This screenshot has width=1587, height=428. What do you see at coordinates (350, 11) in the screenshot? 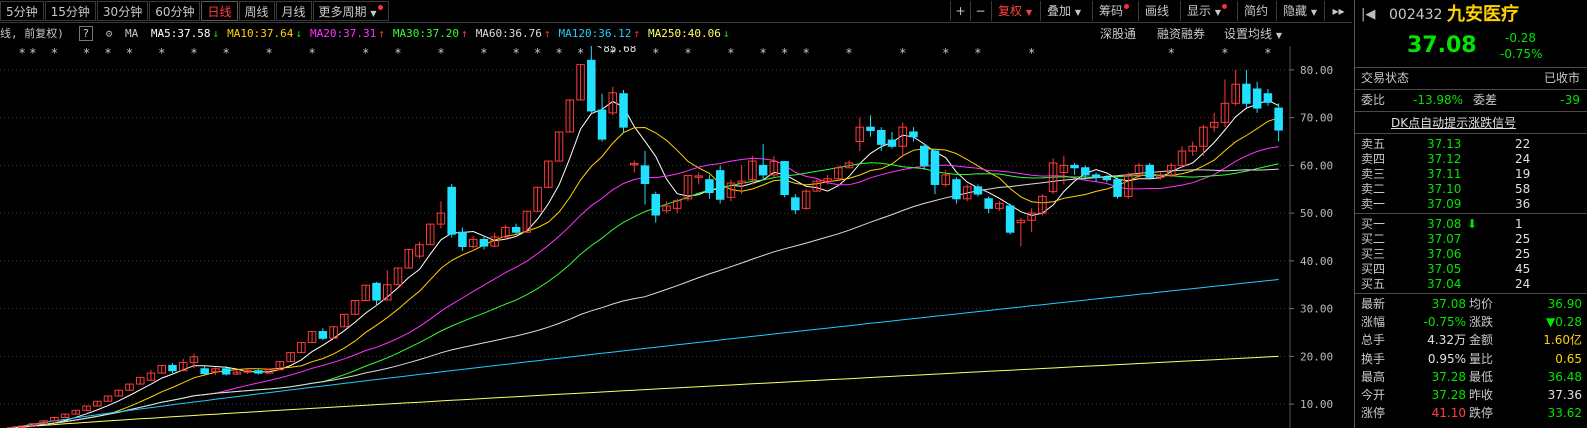
I see `period-more: 更多周期 ▼` at bounding box center [350, 11].